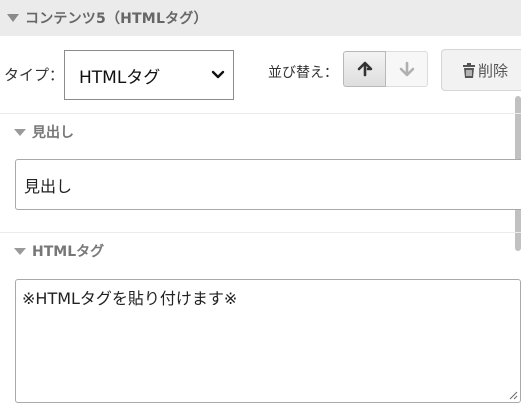 This screenshot has width=521, height=415. I want to click on section-header: コンテンツ5（HTMLタグ）, so click(260, 18).